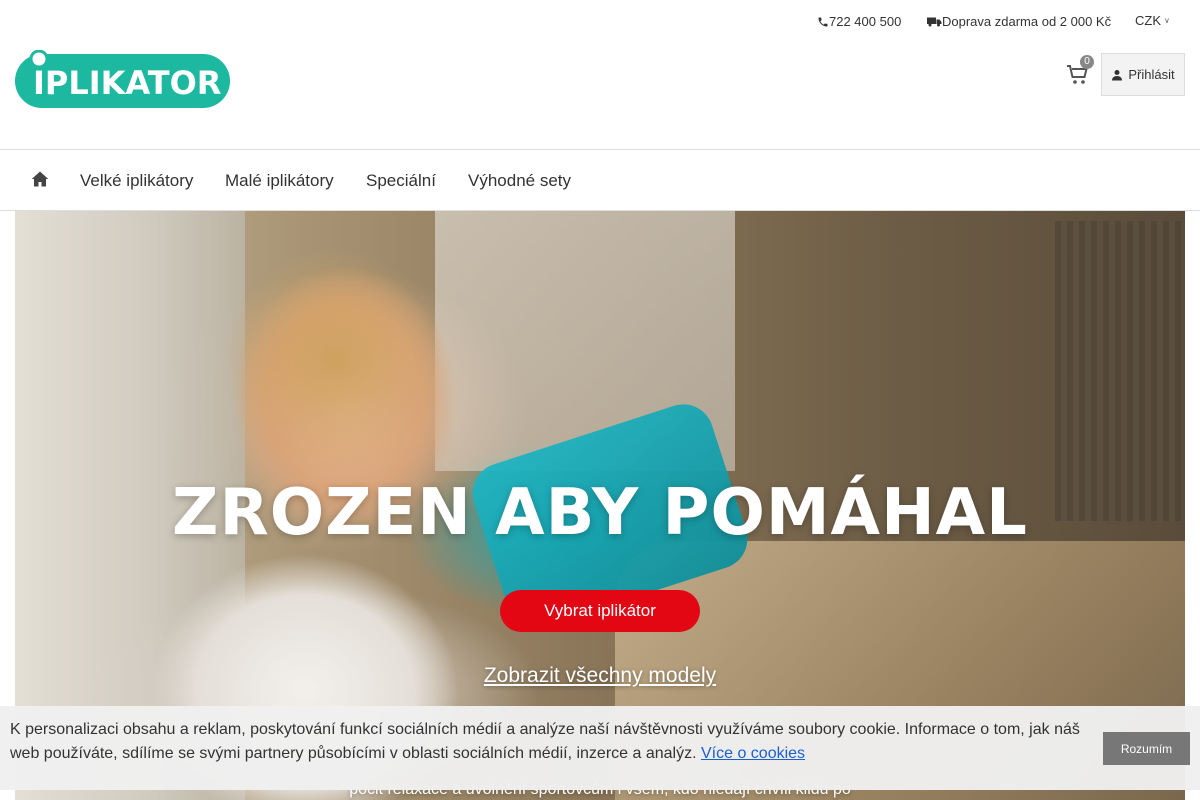  I want to click on cookie-more-link: Více o cookies, so click(753, 753).